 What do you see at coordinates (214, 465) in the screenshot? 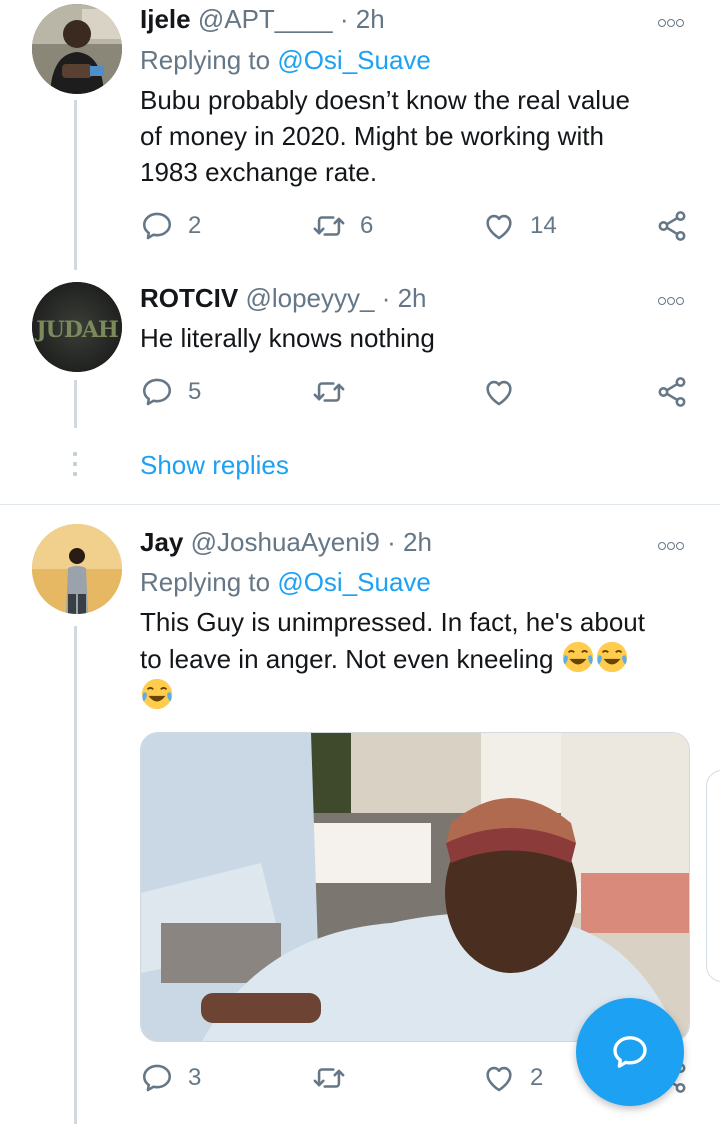
I see `show-replies-link: Show replies` at bounding box center [214, 465].